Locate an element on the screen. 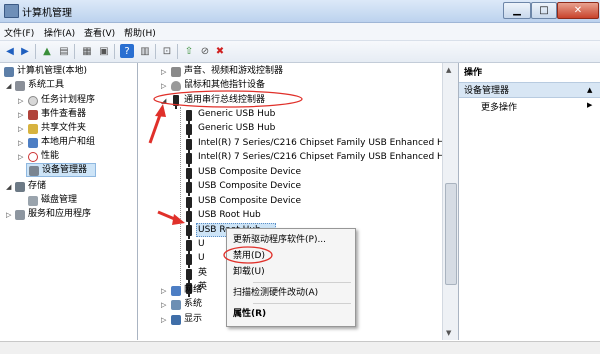 The height and width of the screenshot is (354, 600). red-arrow-up-head is located at coordinates (160, 110).